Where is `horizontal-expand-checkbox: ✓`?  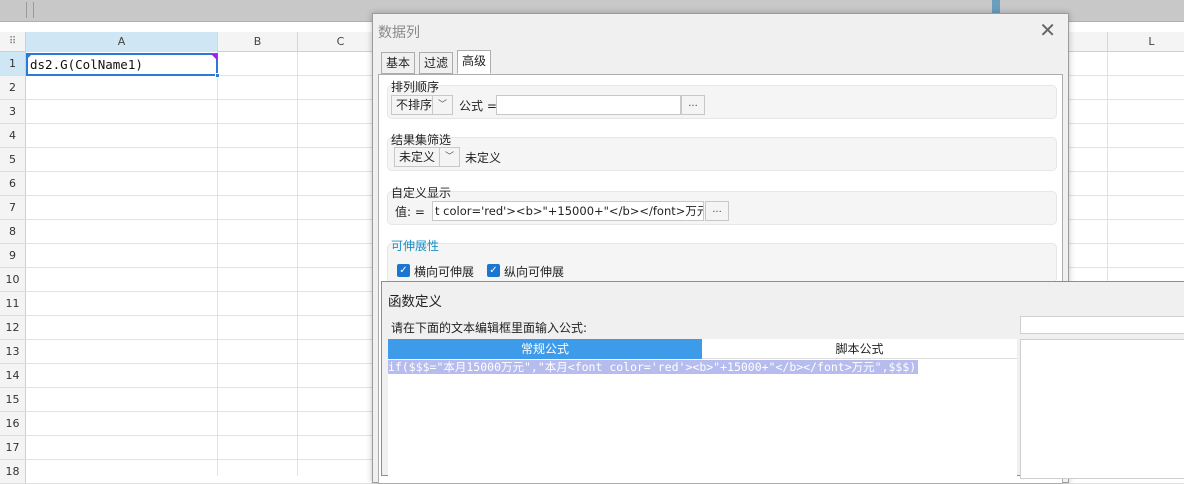
horizontal-expand-checkbox: ✓ is located at coordinates (403, 270).